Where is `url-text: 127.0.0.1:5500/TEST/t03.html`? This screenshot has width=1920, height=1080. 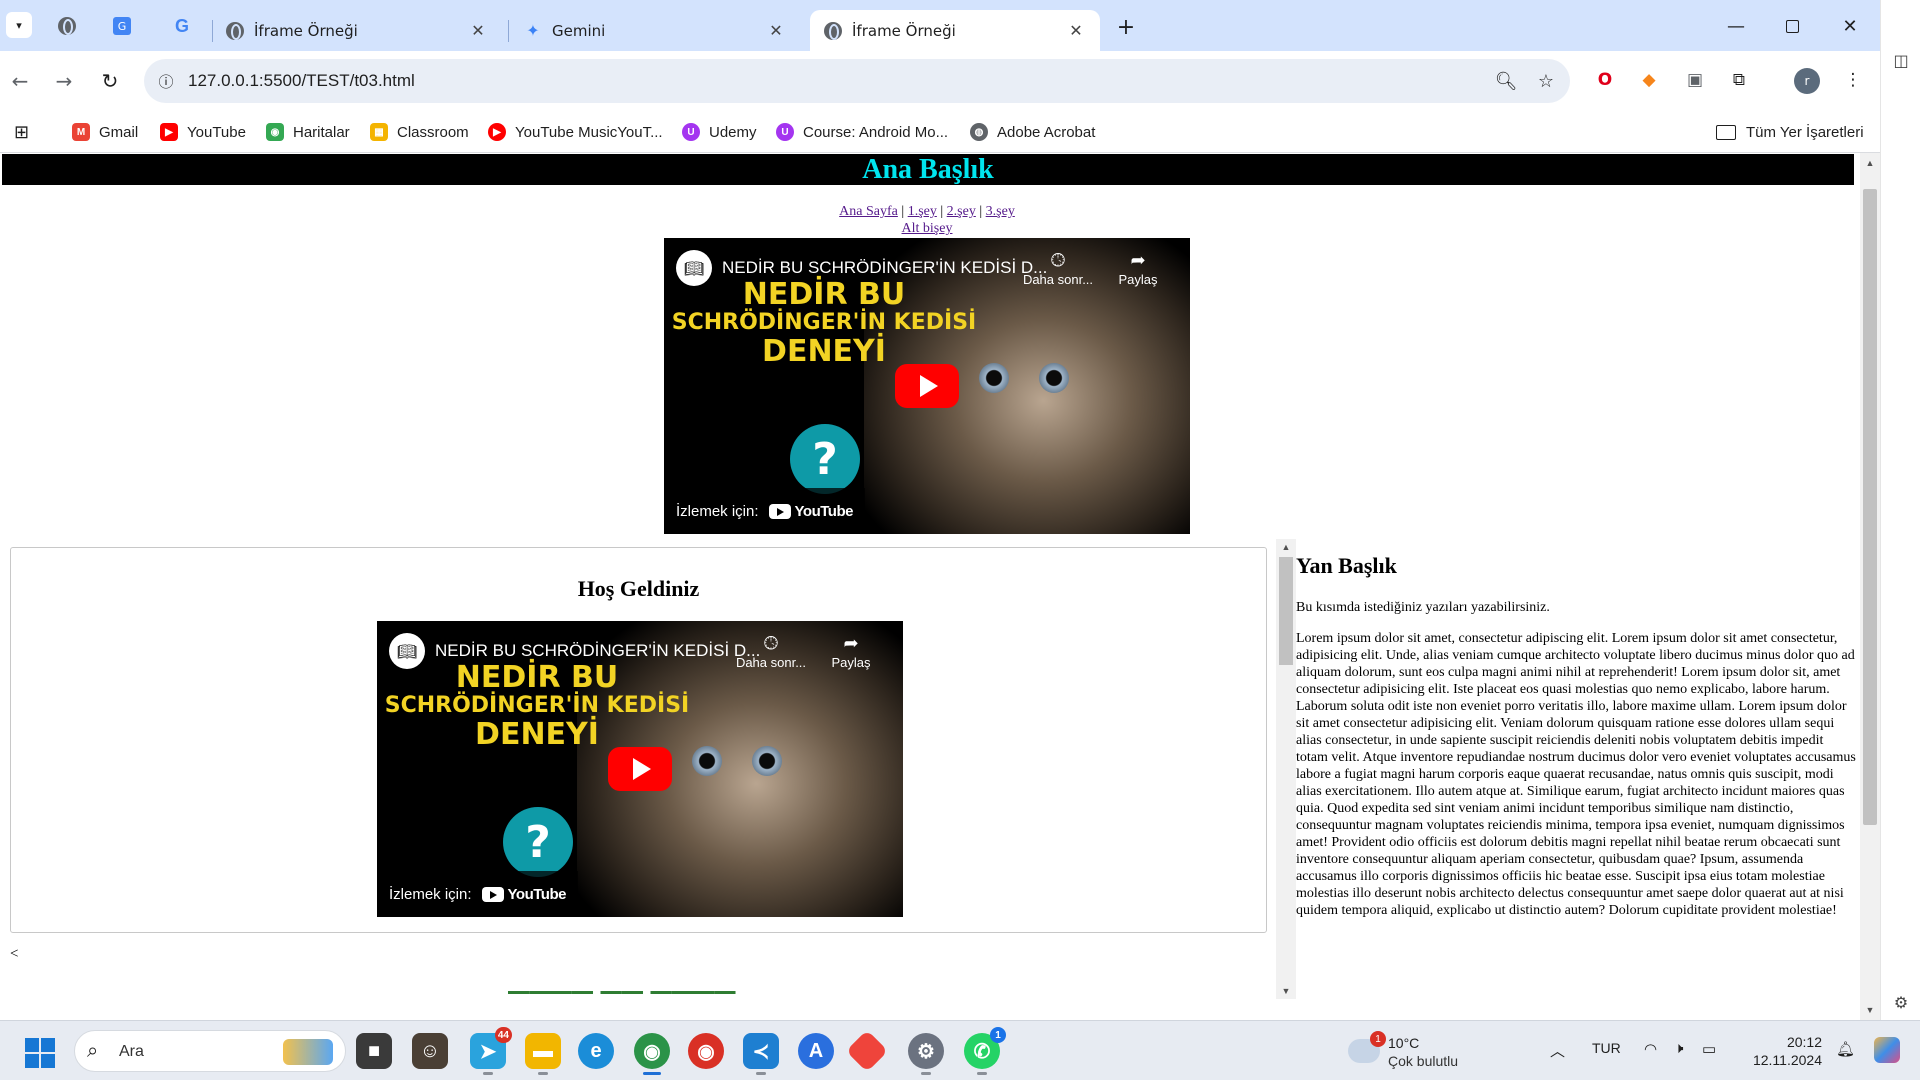 url-text: 127.0.0.1:5500/TEST/t03.html is located at coordinates (301, 81).